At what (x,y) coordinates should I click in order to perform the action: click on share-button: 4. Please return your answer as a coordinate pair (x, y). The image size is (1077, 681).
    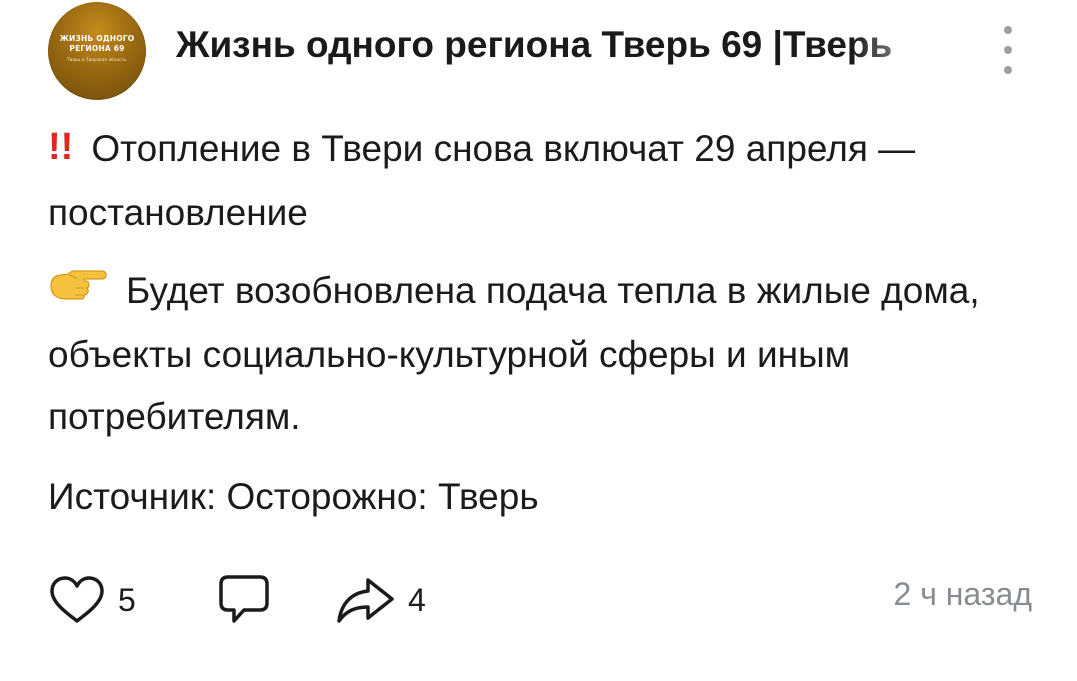
    Looking at the image, I should click on (380, 600).